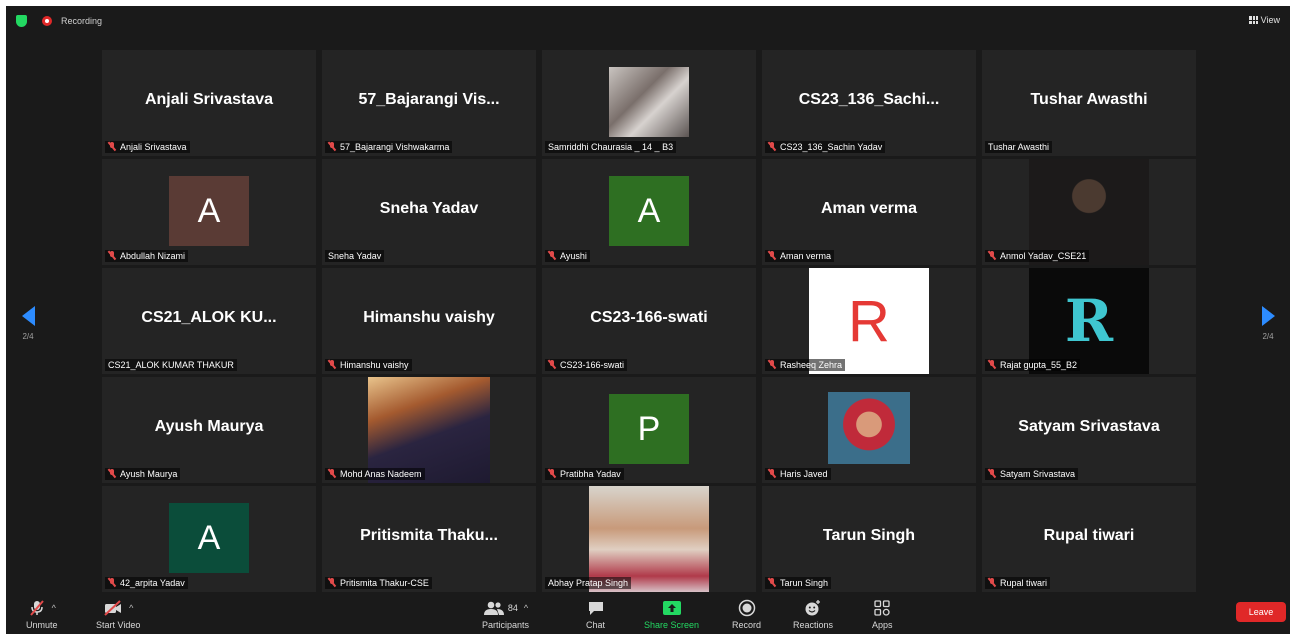  I want to click on participant-tile: A Ayushi, so click(649, 212).